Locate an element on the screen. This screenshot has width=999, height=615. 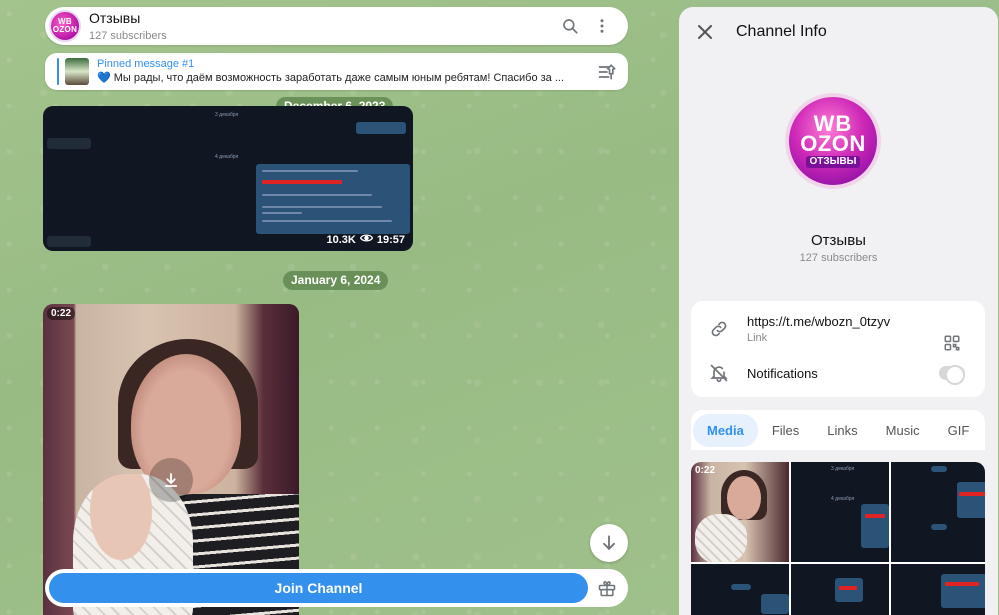
message-time: 19:57 is located at coordinates (390, 239).